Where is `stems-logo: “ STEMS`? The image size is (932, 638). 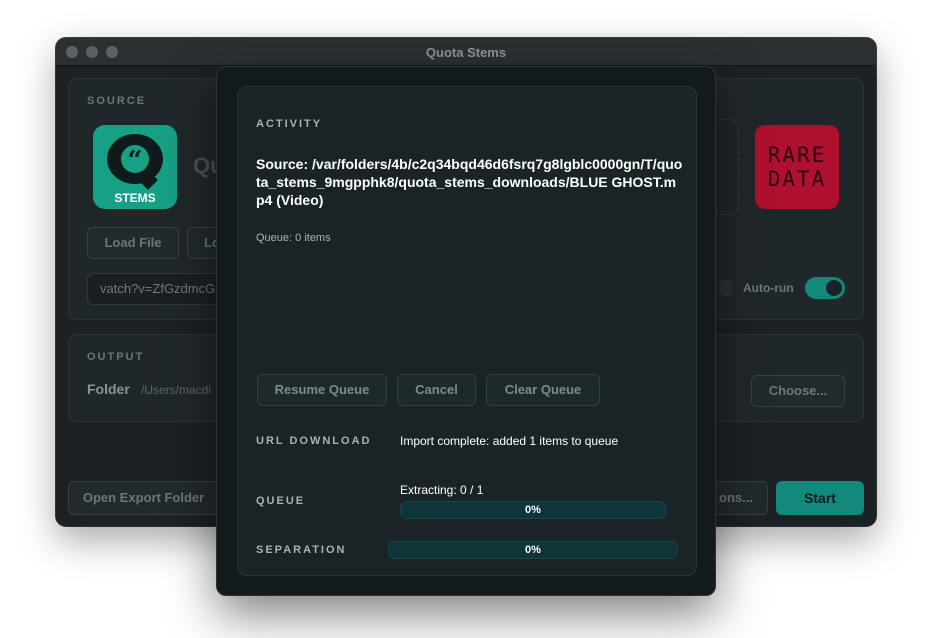
stems-logo: “ STEMS is located at coordinates (135, 167).